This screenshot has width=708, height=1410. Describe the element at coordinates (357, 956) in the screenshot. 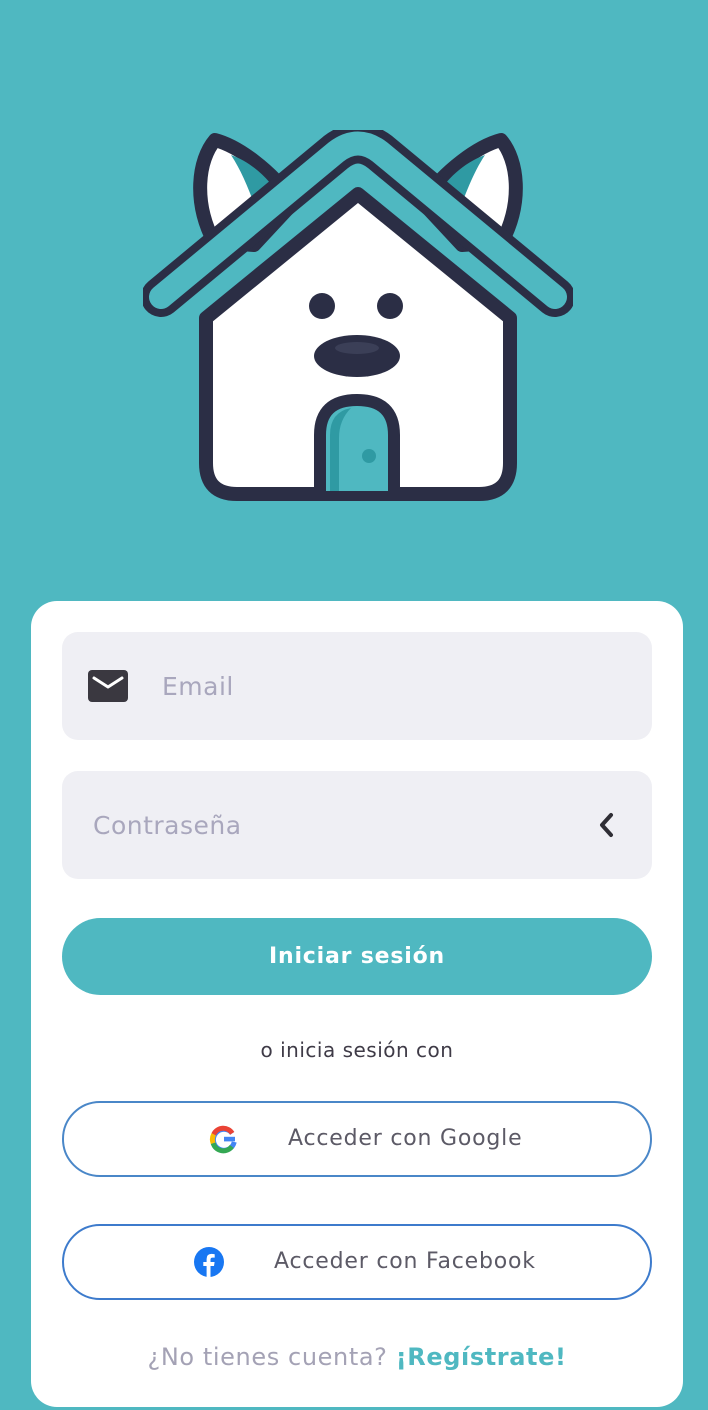

I see `login-button: Iniciar sesión` at that location.